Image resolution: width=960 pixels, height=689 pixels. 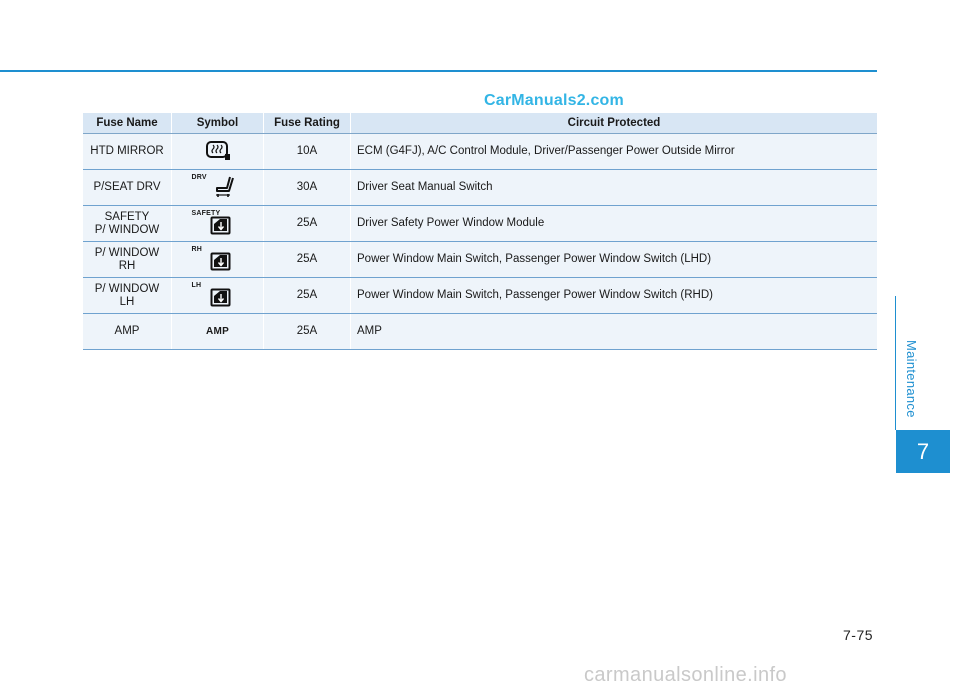 What do you see at coordinates (197, 249) in the screenshot?
I see `symbol-text: RH` at bounding box center [197, 249].